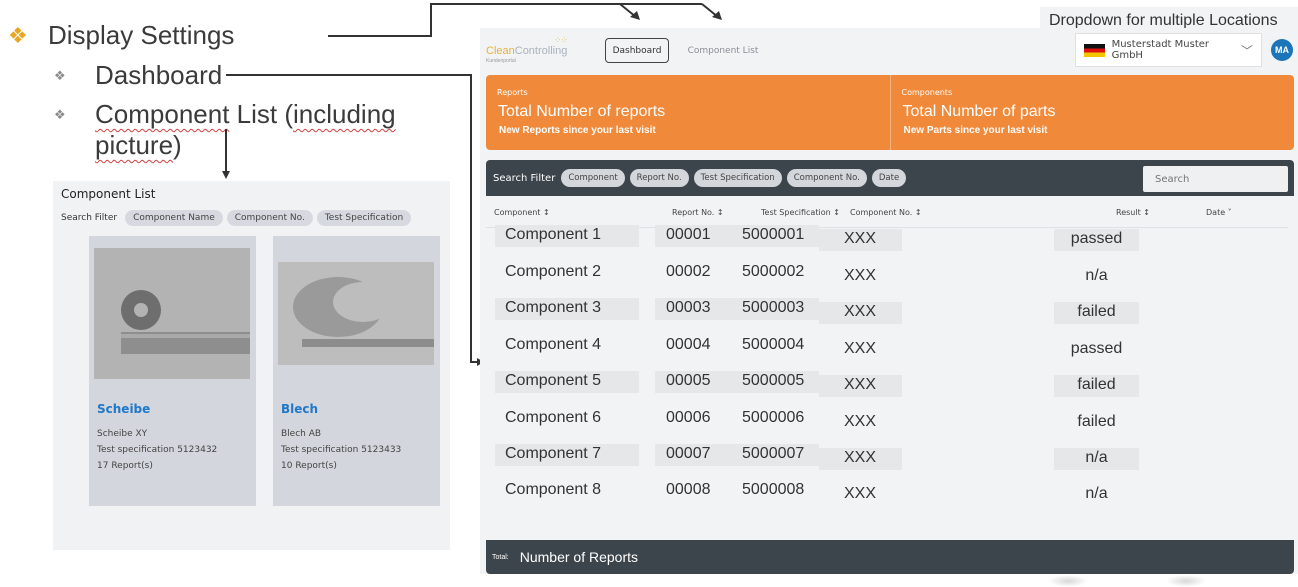 This screenshot has width=1298, height=587. What do you see at coordinates (174, 218) in the screenshot?
I see `filter-chip-component-name: Component Name` at bounding box center [174, 218].